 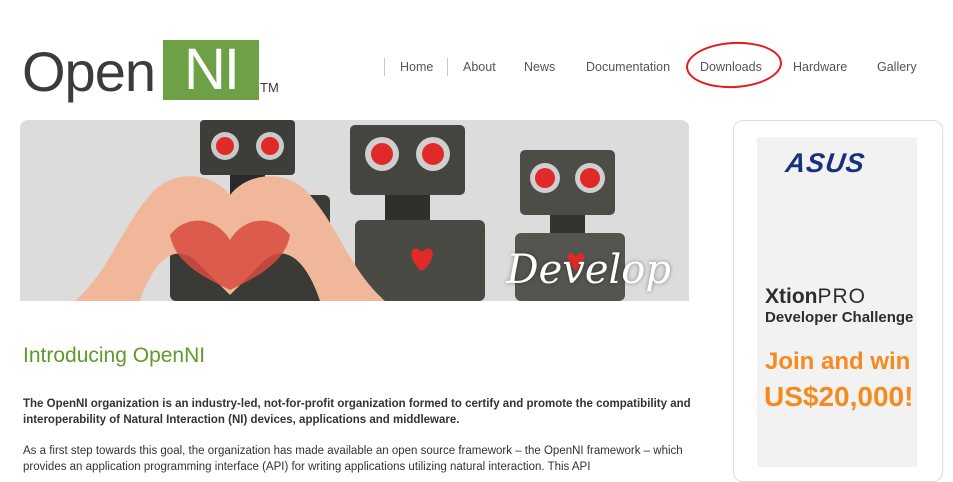 I want to click on nav-hardware-link: Hardware, so click(x=820, y=67).